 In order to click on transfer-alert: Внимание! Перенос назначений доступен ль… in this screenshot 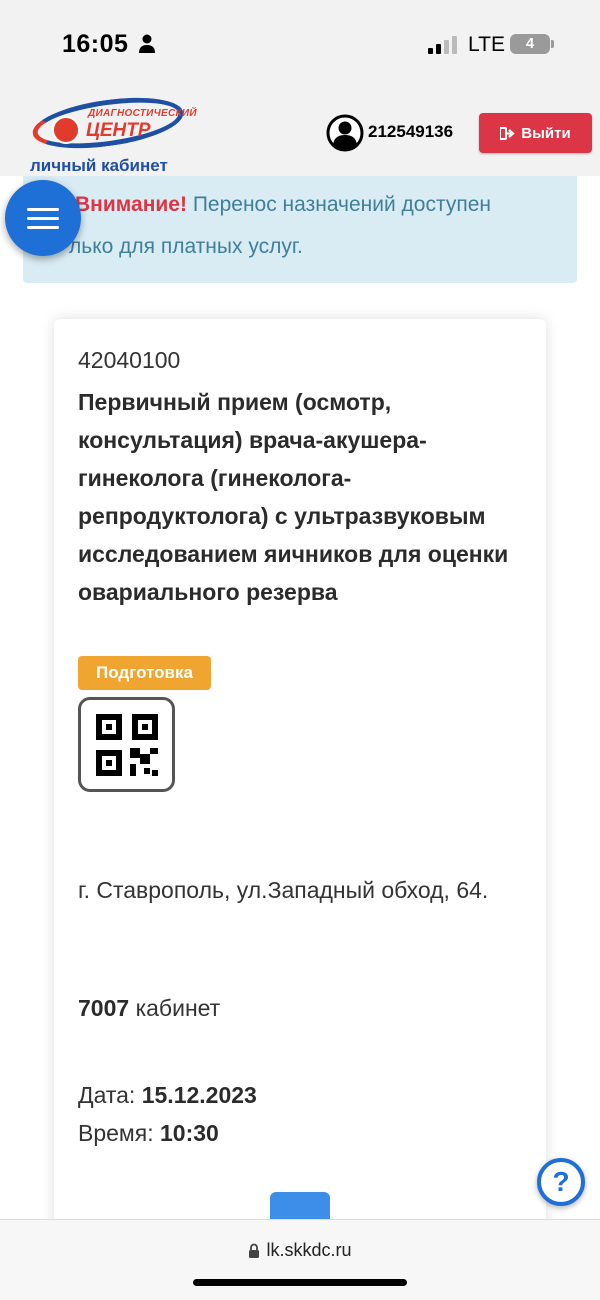, I will do `click(300, 229)`.